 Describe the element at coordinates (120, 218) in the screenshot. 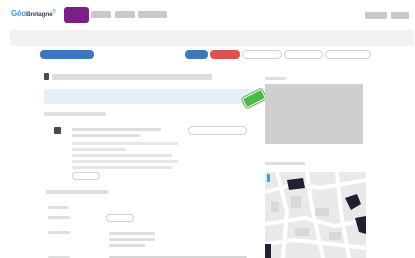

I see `field-value-box` at that location.